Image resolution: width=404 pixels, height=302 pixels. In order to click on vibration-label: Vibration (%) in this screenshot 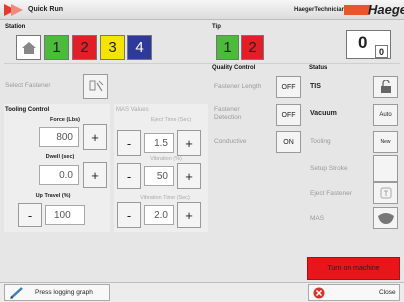, I will do `click(166, 159)`.